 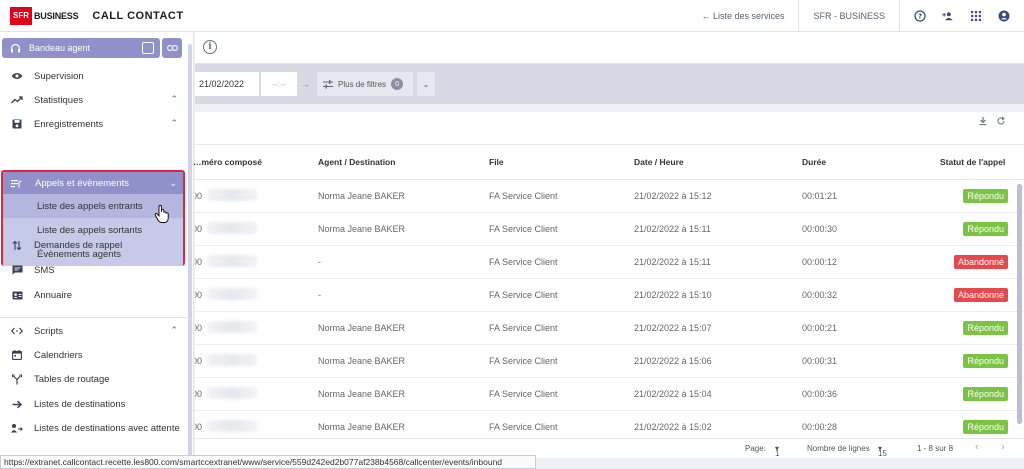 I want to click on calendar-icon, so click(x=17, y=355).